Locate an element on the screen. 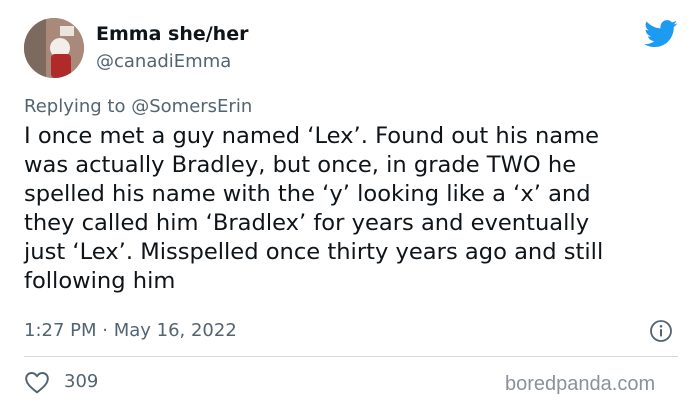 This screenshot has height=410, width=700. replying-to: Replying to @SomersErin is located at coordinates (138, 107).